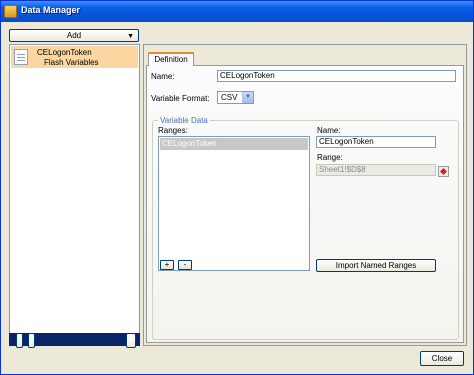 This screenshot has width=474, height=375. I want to click on range-name-label: Name:, so click(329, 130).